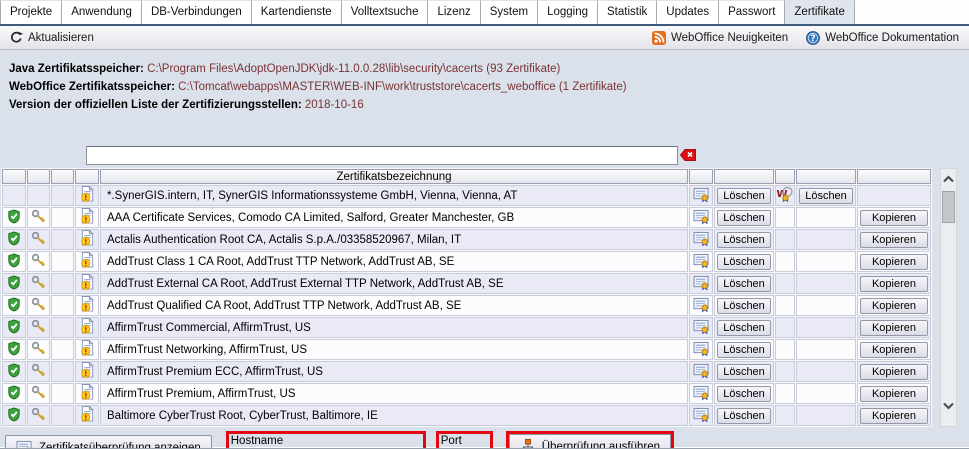 The image size is (969, 449). Describe the element at coordinates (466, 176) in the screenshot. I see `table-header-row: Zertifikatsbezeichnung` at that location.